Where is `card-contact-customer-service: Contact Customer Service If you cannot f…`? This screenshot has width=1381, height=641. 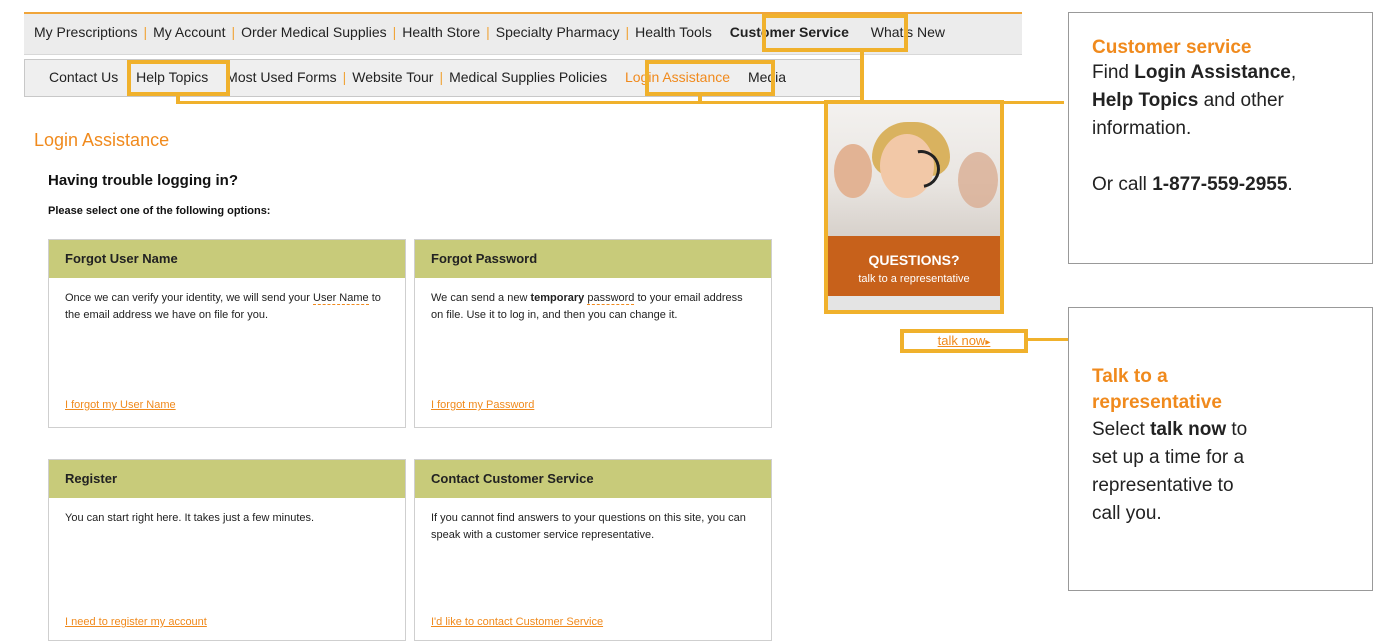 card-contact-customer-service: Contact Customer Service If you cannot f… is located at coordinates (593, 550).